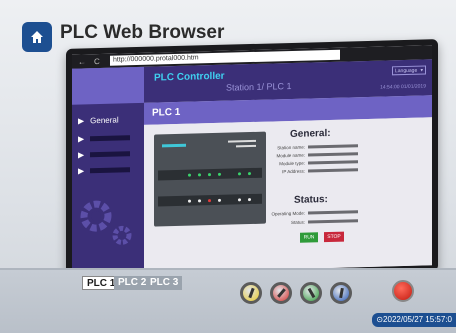 Image resolution: width=456 pixels, height=333 pixels. What do you see at coordinates (311, 200) in the screenshot?
I see `status-title: Status:` at bounding box center [311, 200].